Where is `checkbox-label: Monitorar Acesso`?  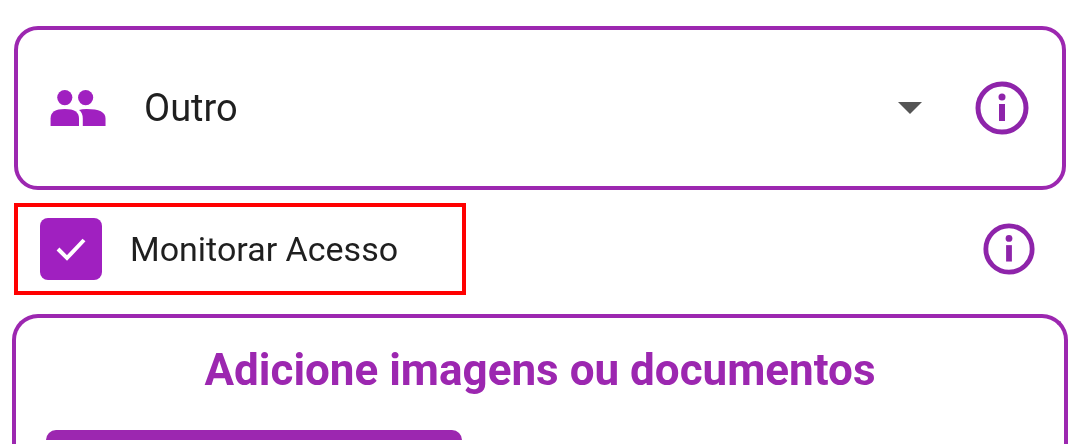
checkbox-label: Monitorar Acesso is located at coordinates (264, 249).